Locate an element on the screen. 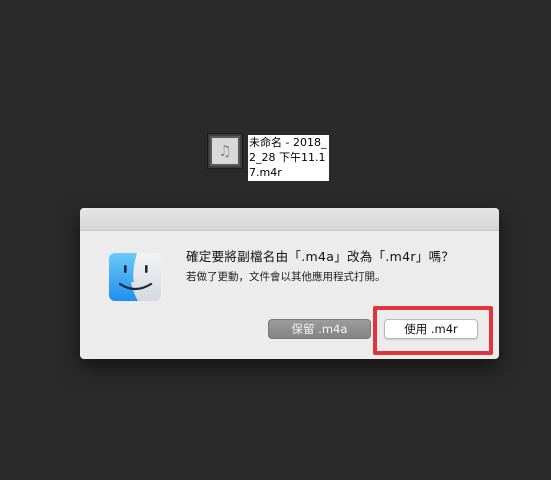 The height and width of the screenshot is (480, 551). dialog-titlebar is located at coordinates (289, 219).